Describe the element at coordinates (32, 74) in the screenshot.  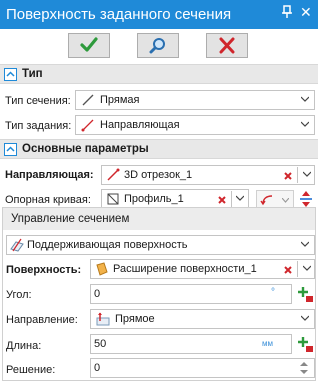
I see `section-type-title: Тип` at that location.